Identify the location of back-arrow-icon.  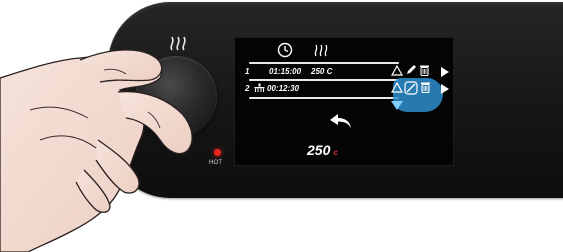
(341, 121).